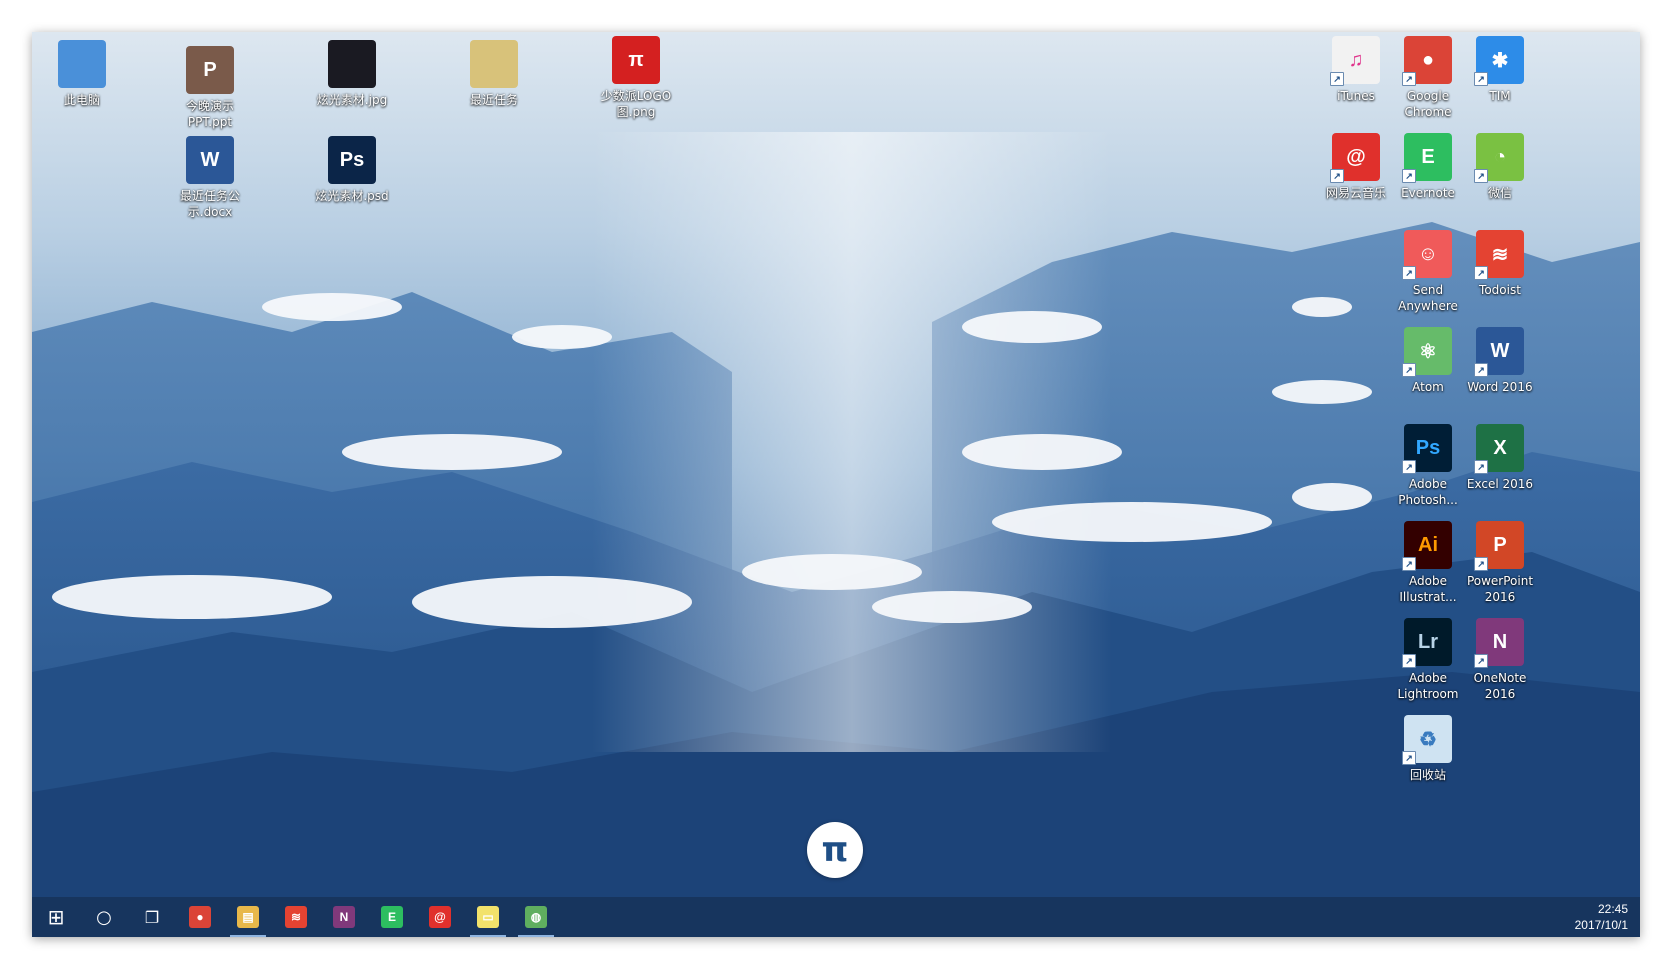 This screenshot has width=1664, height=964. I want to click on icon-label: PowerPoint 2016, so click(1500, 589).